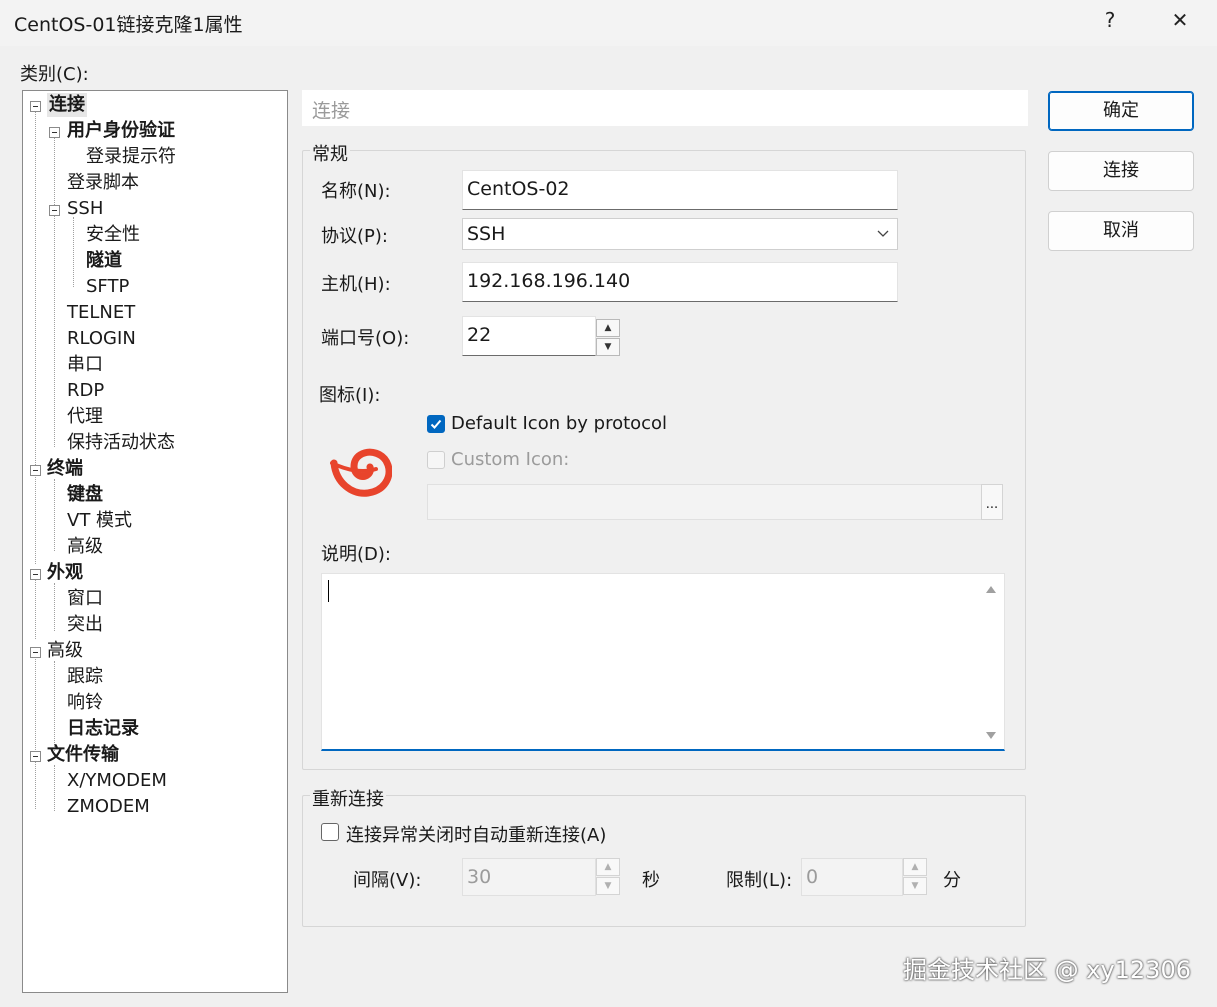 Image resolution: width=1217 pixels, height=1007 pixels. What do you see at coordinates (559, 423) in the screenshot?
I see `default-icon-label: Default Icon by protocol` at bounding box center [559, 423].